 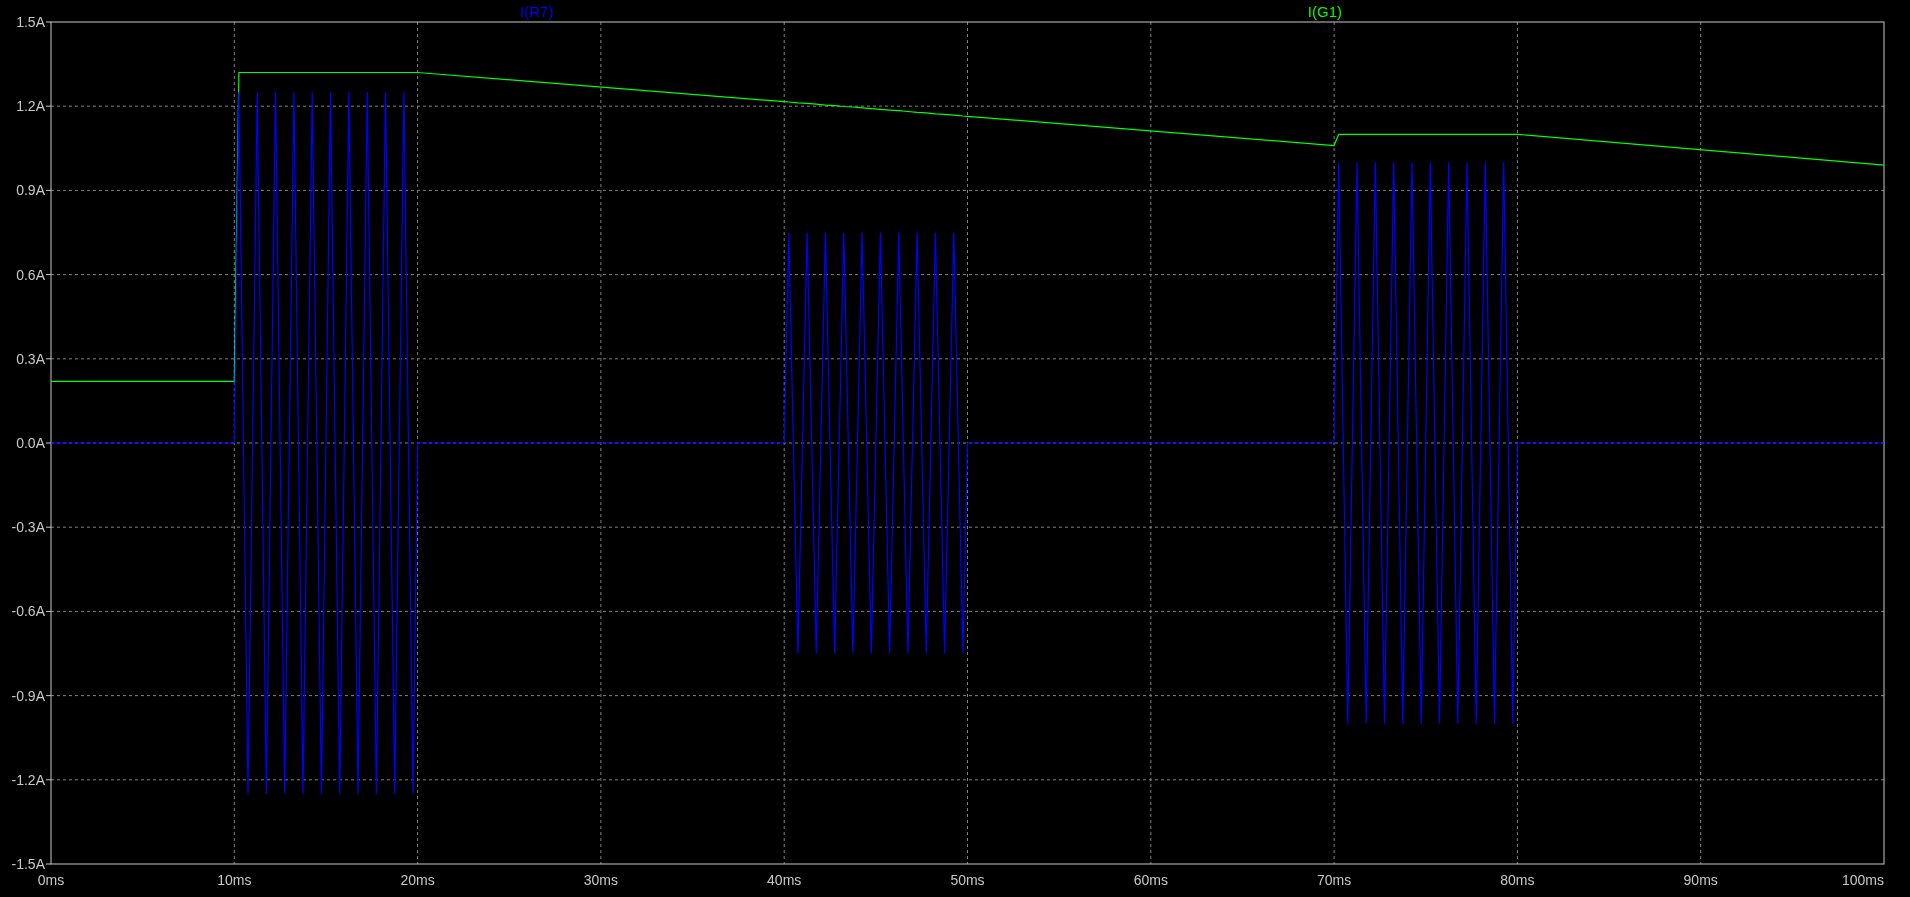 What do you see at coordinates (28, 695) in the screenshot?
I see `y-tick-label: -0.9A` at bounding box center [28, 695].